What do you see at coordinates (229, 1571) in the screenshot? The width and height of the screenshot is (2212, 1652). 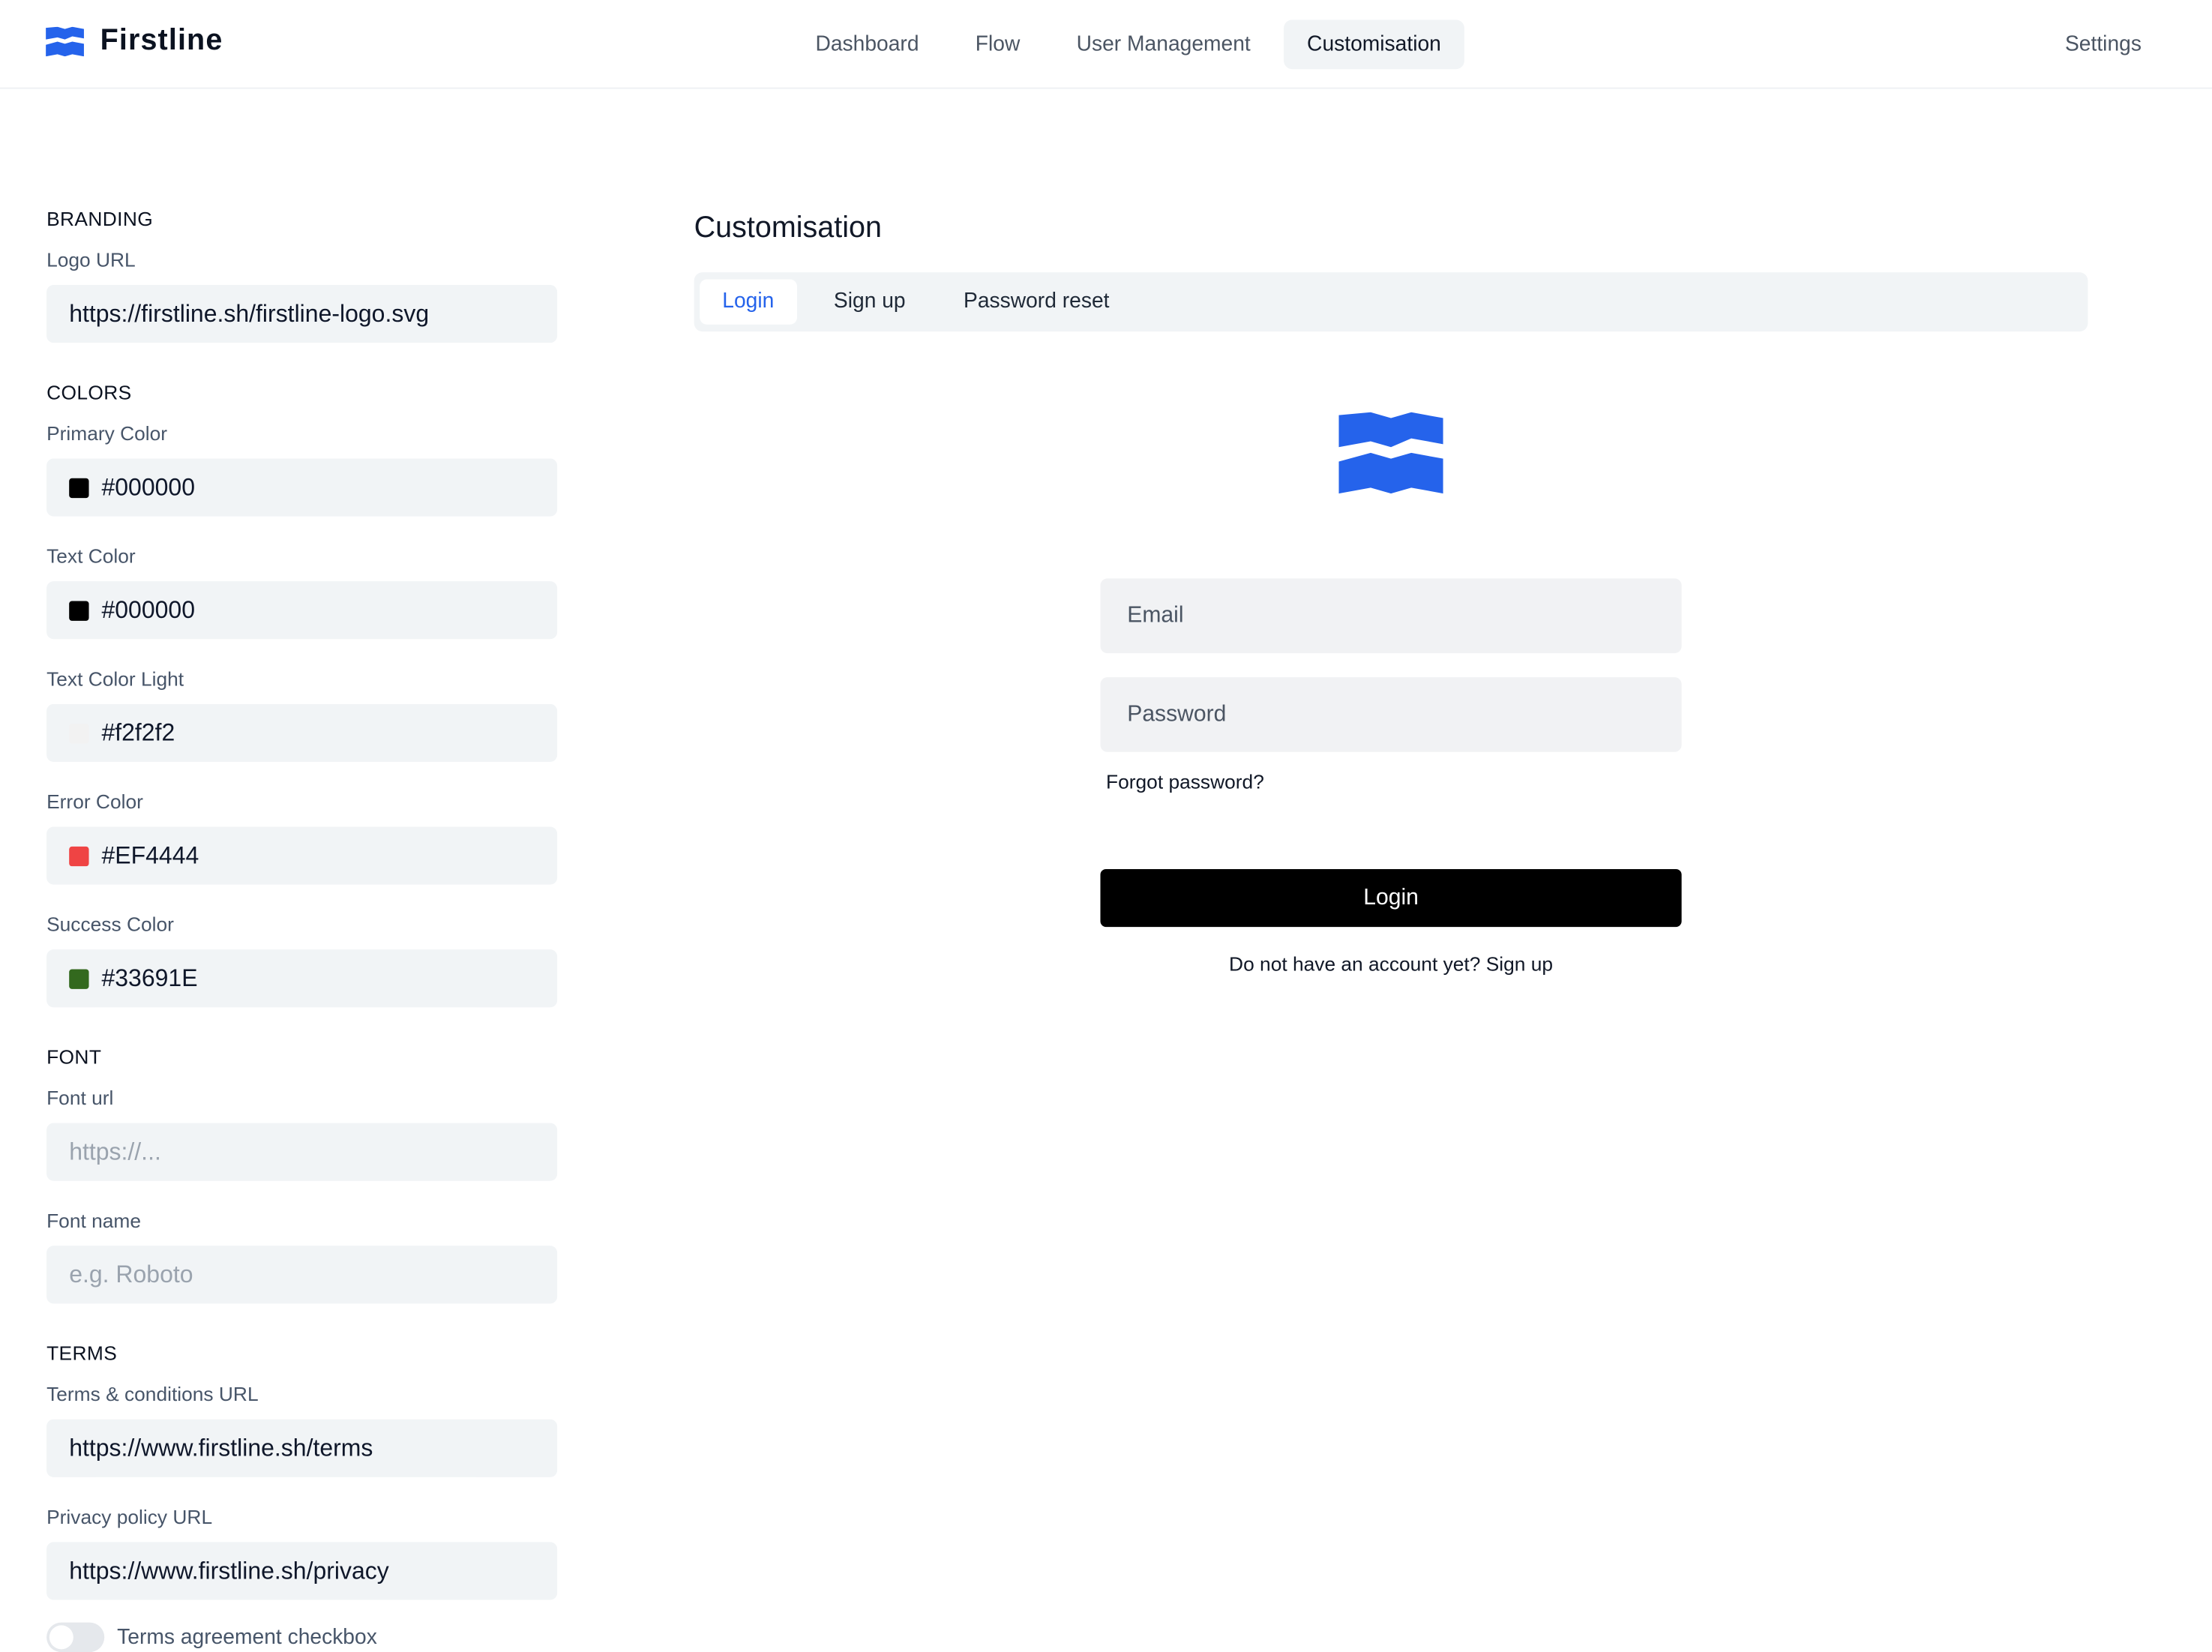 I see `privacy-url-value: https://www.firstline.sh/privacy` at bounding box center [229, 1571].